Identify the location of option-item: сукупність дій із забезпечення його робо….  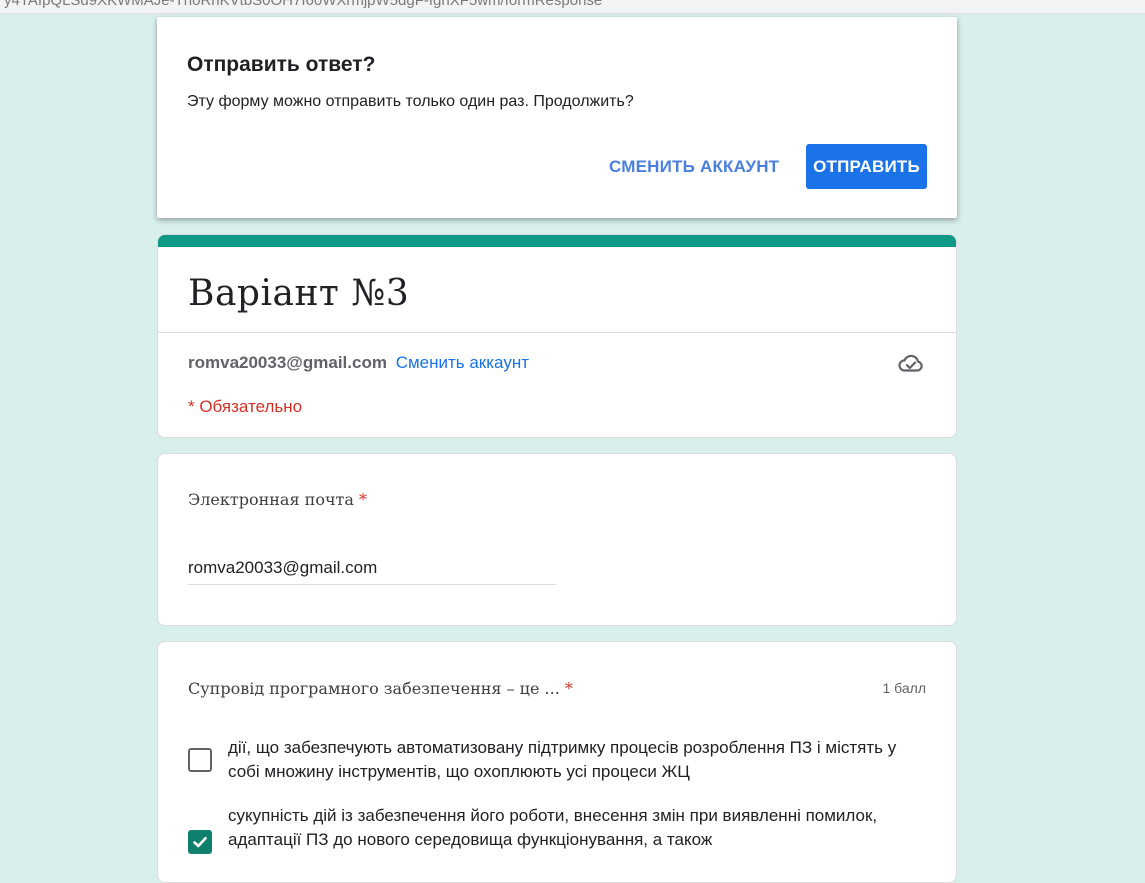
(548, 842).